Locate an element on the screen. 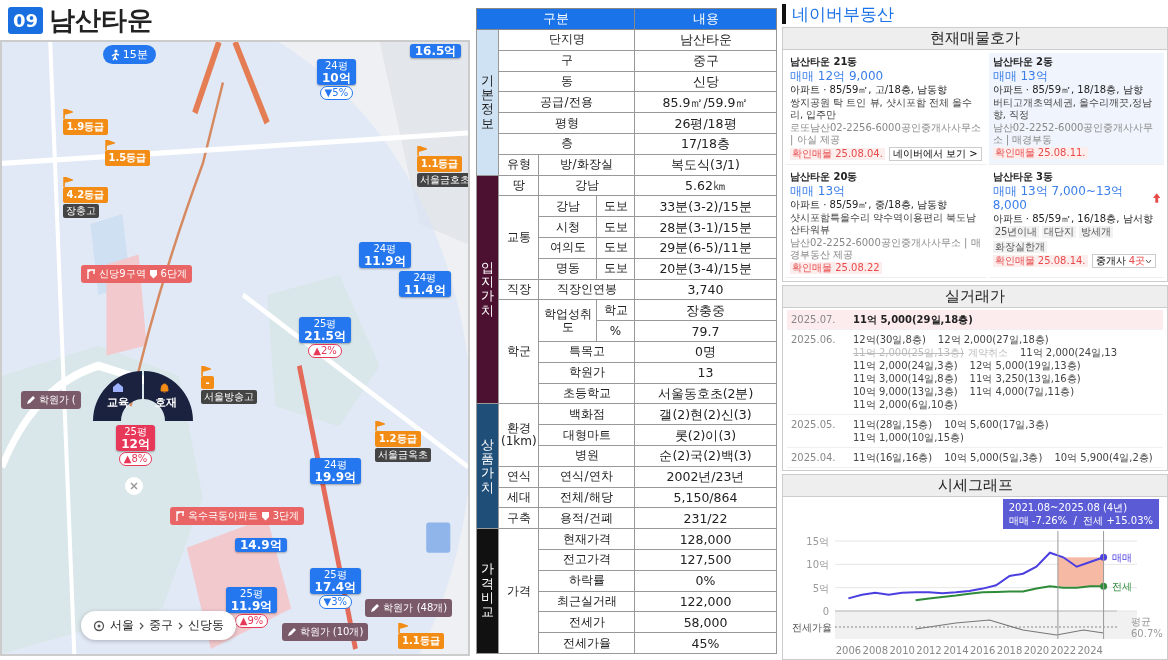  listing-card: 남산타운 20동 매매 13억 아파트 · 85/59㎡, 중/18층, 남동향 샷시포함특올수리 약수역이용편리 북도남산타워뷰 남산02-2252-6000공인중개사사무소 | 매경부동산 제공 확인매물 25.08.22 is located at coordinates (886, 223).